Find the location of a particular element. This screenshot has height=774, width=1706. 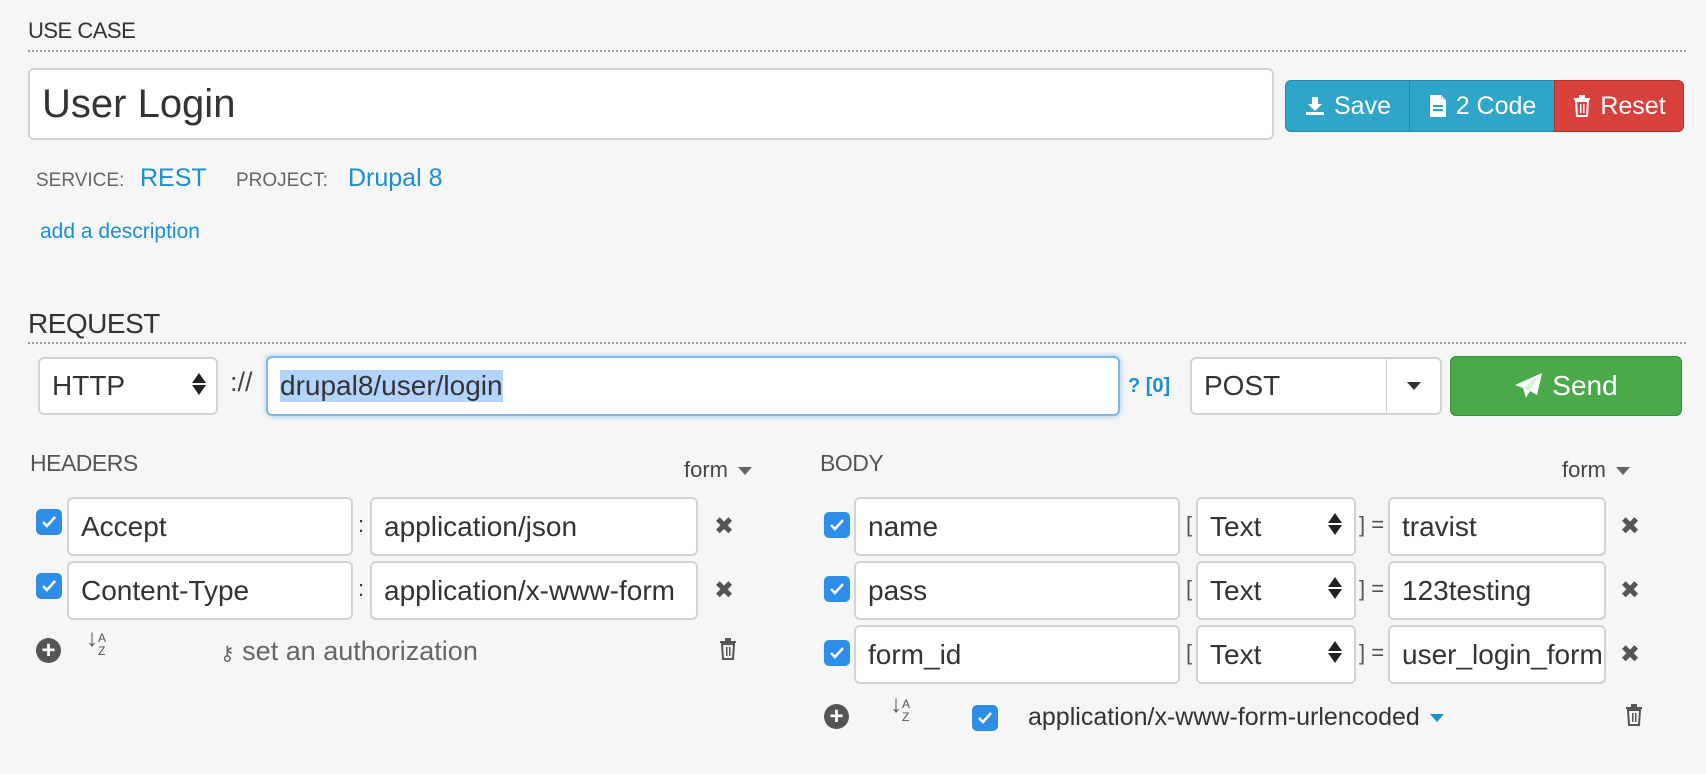

use-case-divider is located at coordinates (857, 51).